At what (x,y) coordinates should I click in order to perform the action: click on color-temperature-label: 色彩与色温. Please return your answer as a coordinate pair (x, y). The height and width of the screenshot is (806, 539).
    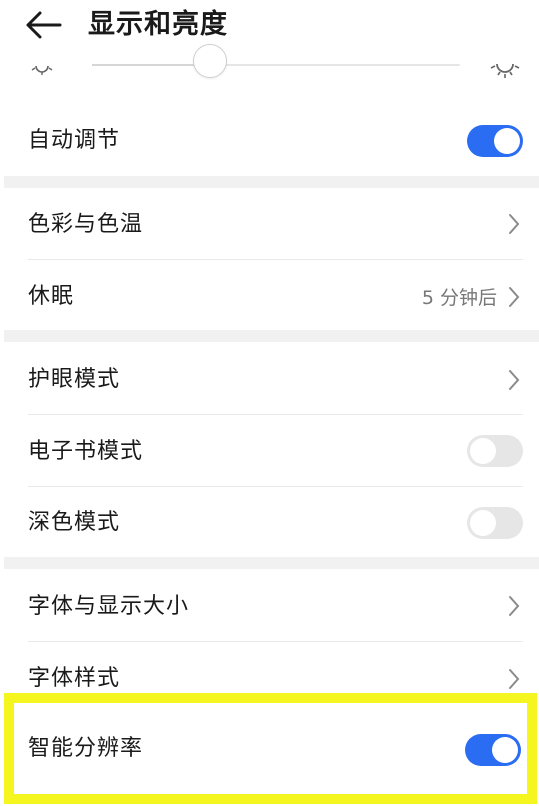
    Looking at the image, I should click on (86, 224).